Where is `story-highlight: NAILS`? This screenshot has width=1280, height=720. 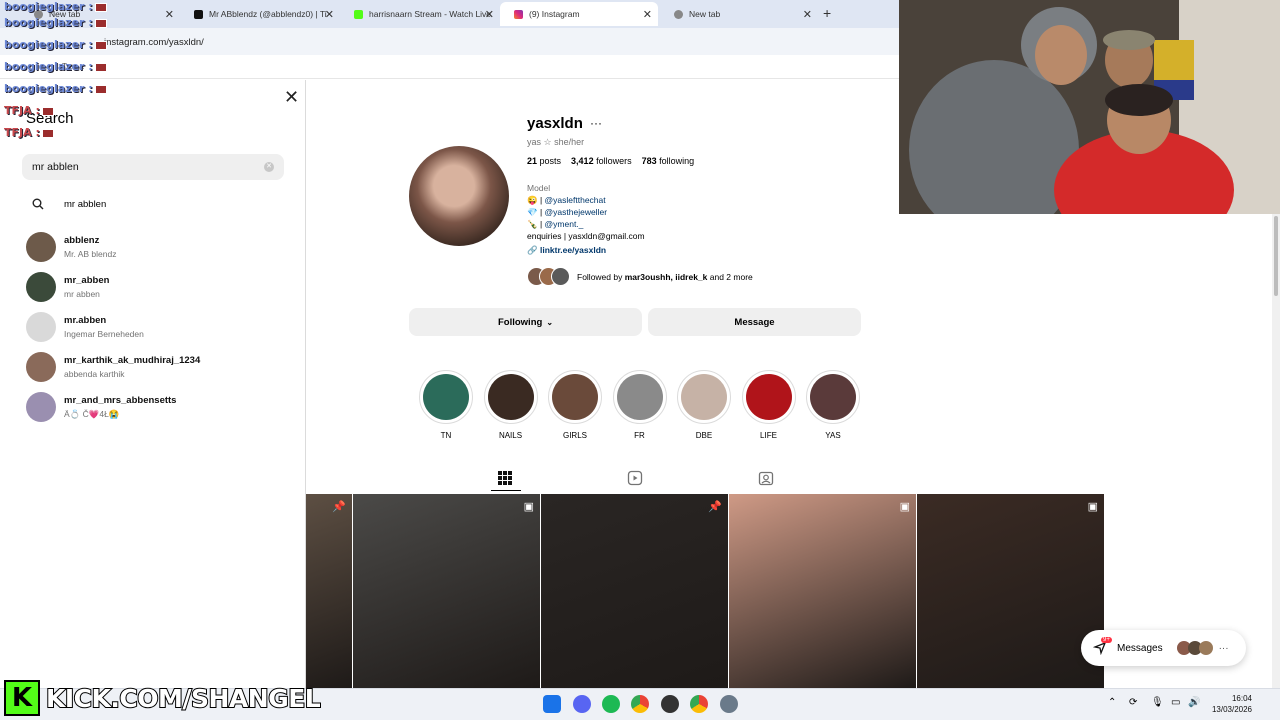 story-highlight: NAILS is located at coordinates (510, 405).